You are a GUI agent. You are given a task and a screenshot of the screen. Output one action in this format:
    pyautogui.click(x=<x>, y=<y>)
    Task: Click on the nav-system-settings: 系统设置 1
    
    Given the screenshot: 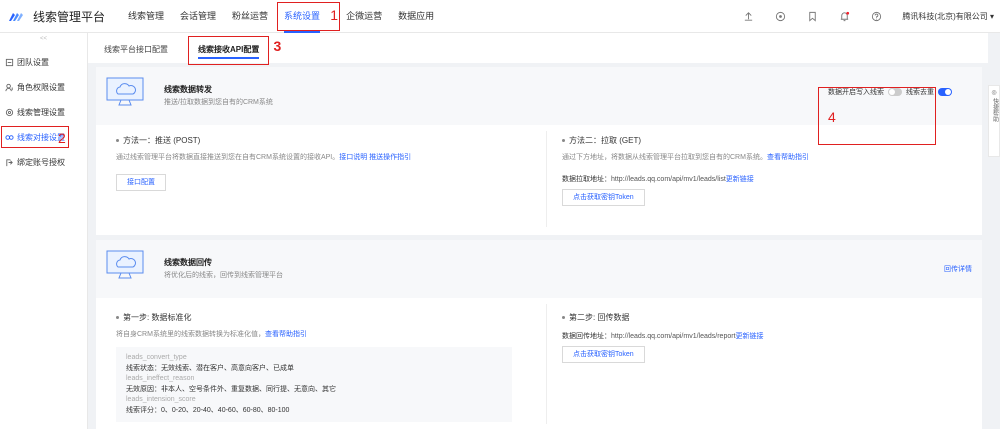 What is the action you would take?
    pyautogui.click(x=308, y=16)
    